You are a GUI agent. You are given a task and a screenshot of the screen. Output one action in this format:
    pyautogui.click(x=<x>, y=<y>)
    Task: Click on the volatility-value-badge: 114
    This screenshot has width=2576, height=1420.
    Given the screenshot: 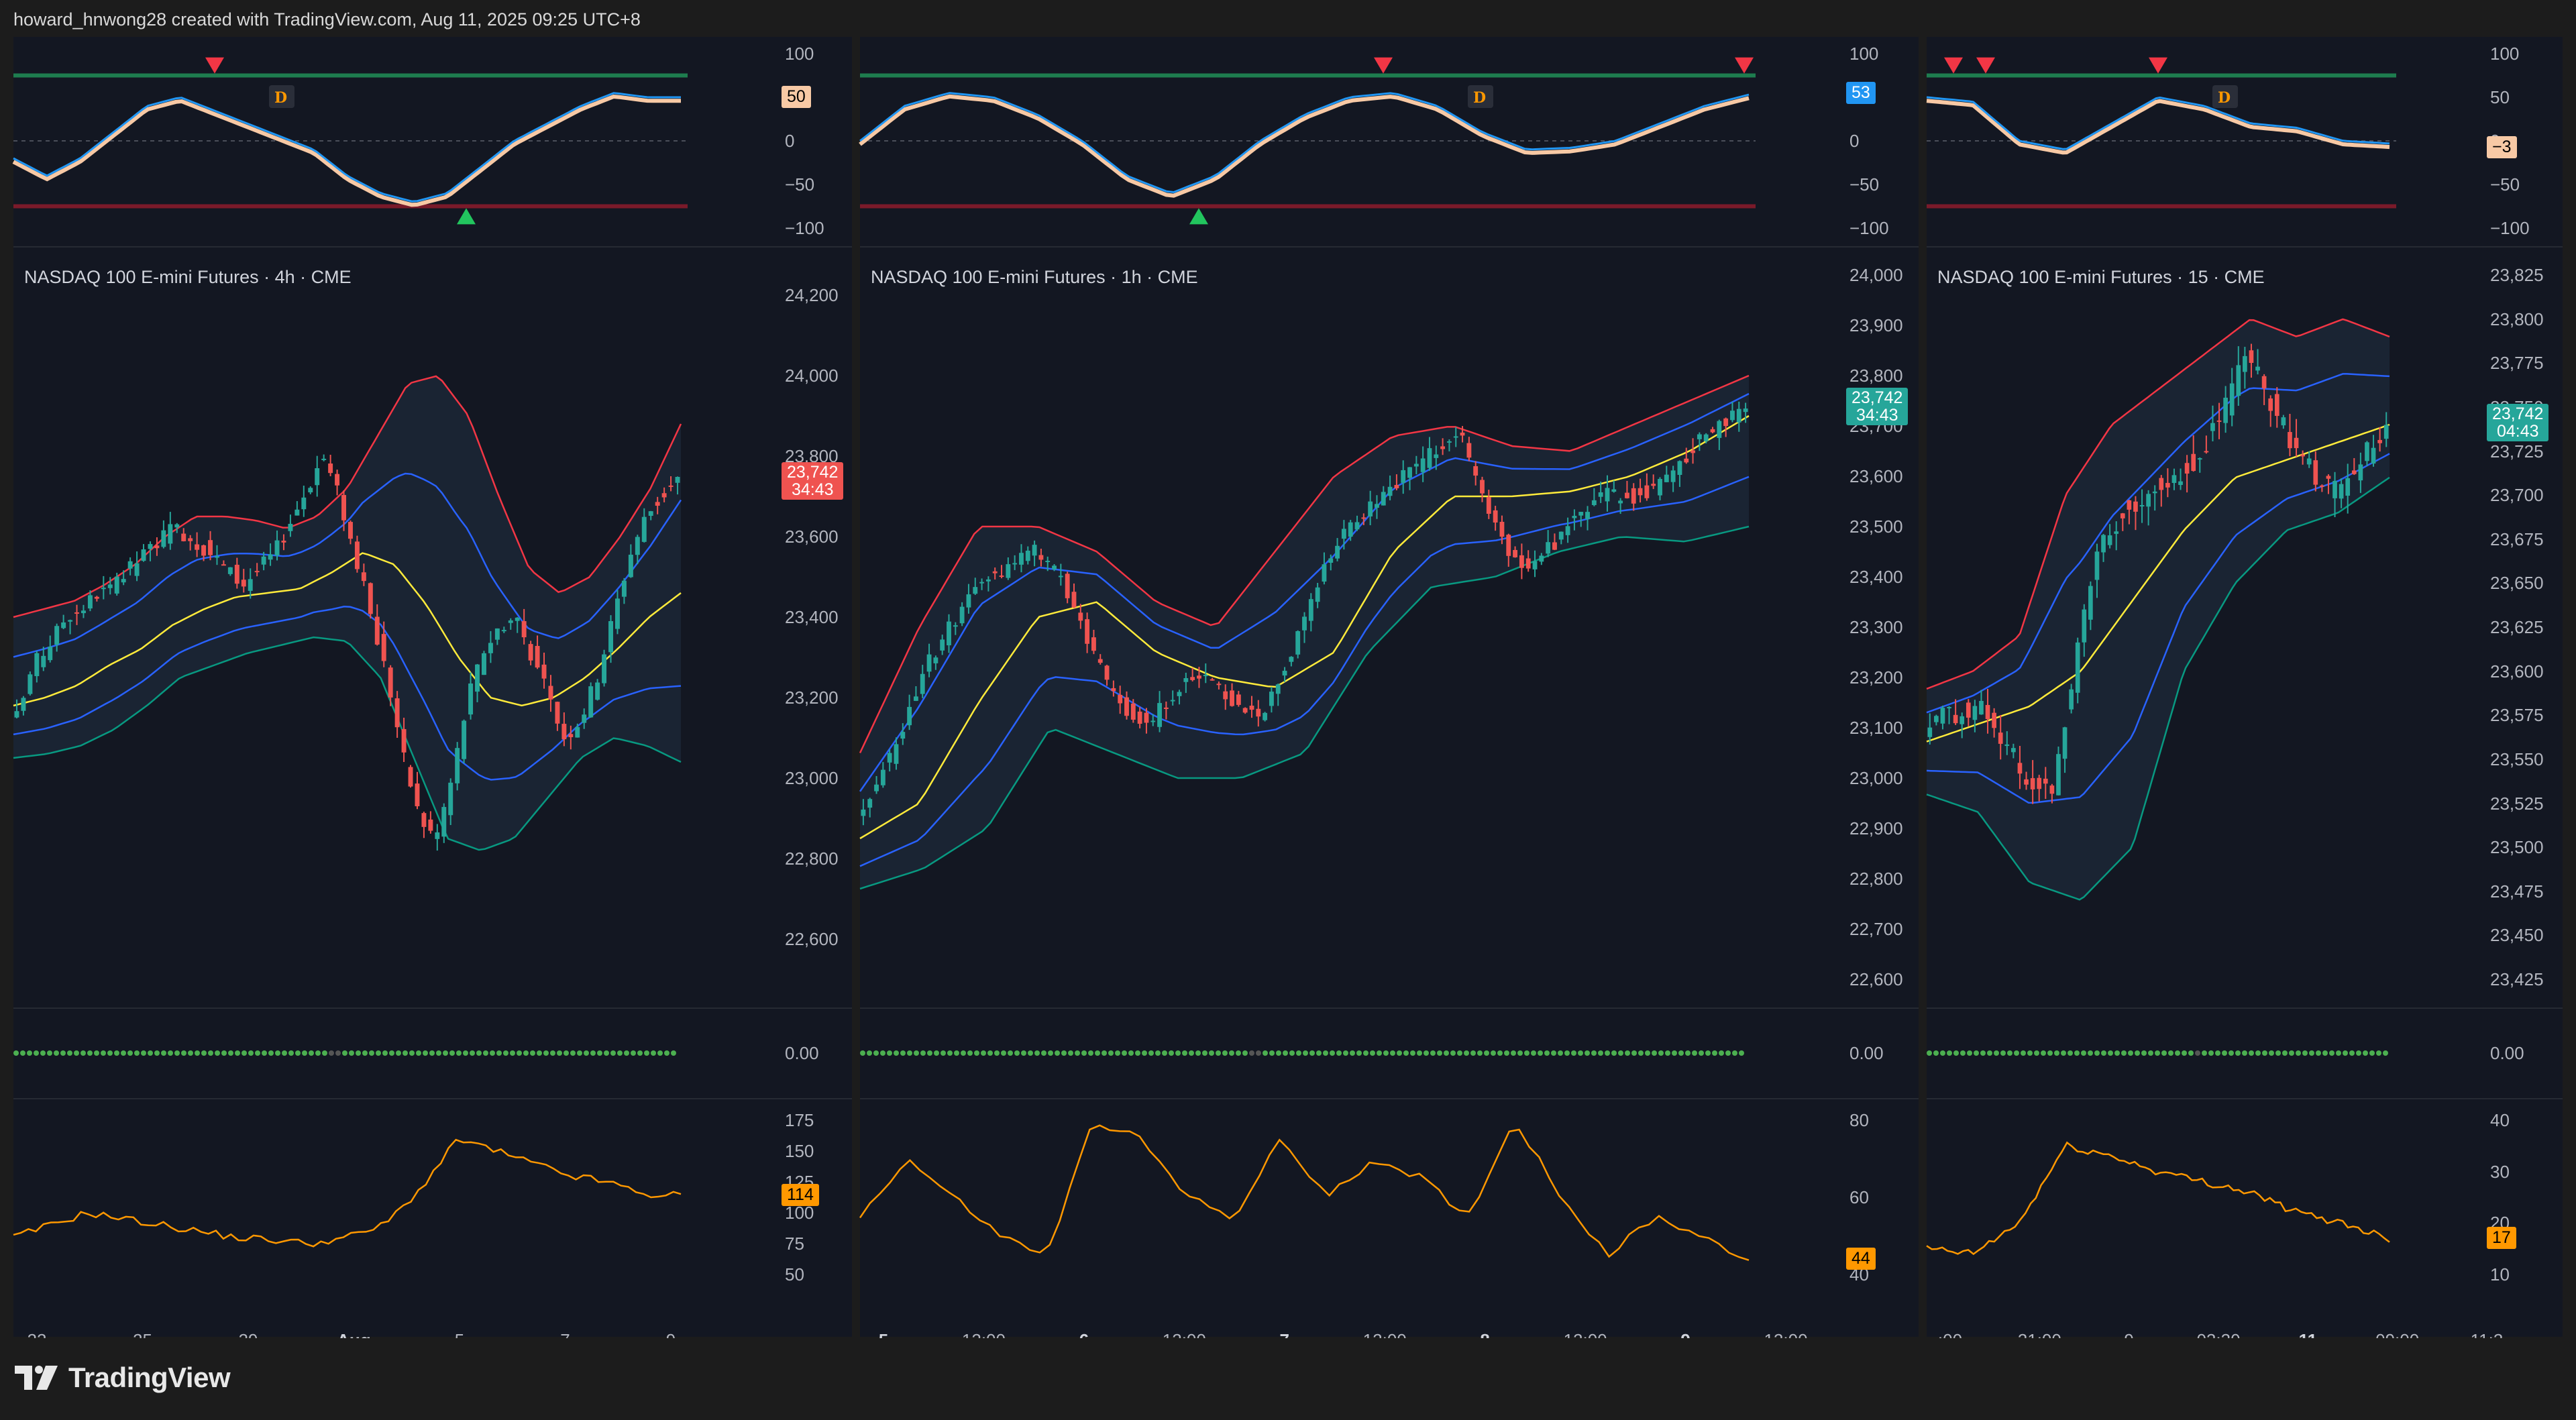 What is the action you would take?
    pyautogui.click(x=800, y=1195)
    